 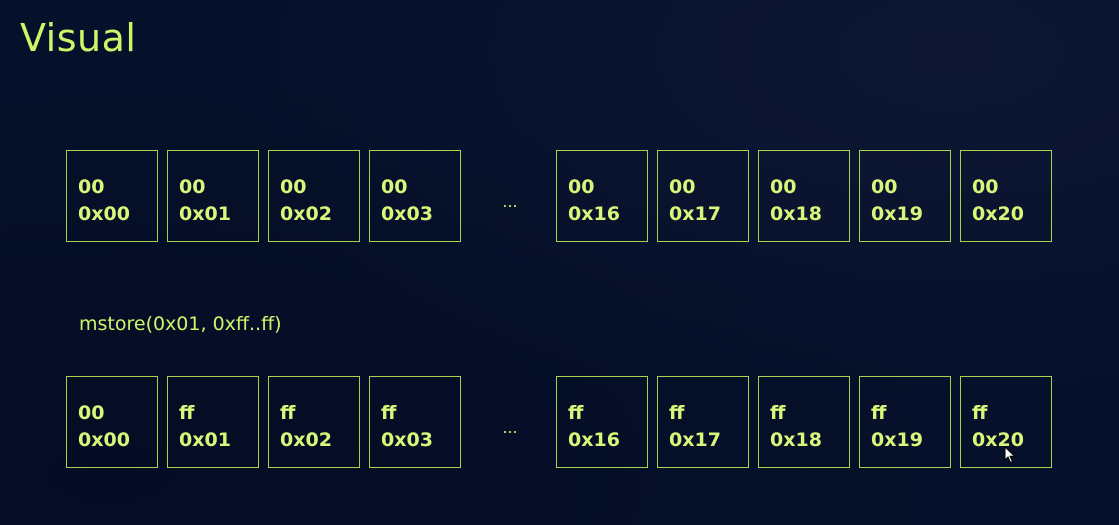 What do you see at coordinates (905, 196) in the screenshot?
I see `memory-cell: 00 0x19` at bounding box center [905, 196].